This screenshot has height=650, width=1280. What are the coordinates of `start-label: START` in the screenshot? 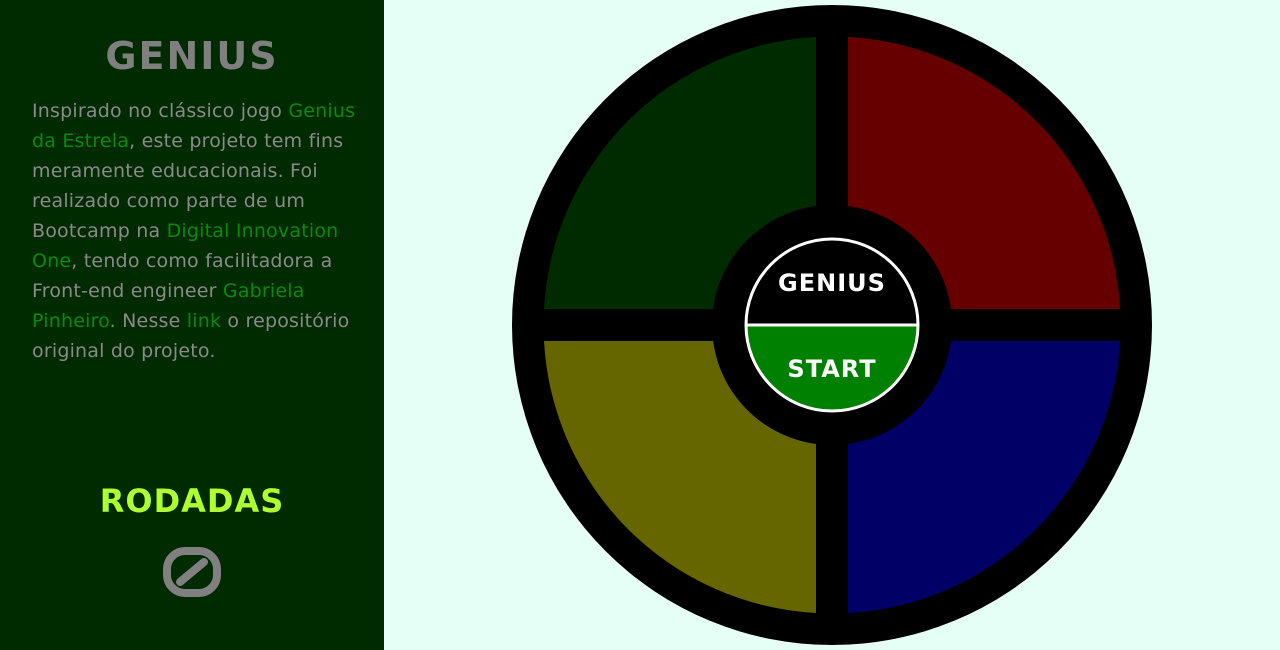 It's located at (831, 369).